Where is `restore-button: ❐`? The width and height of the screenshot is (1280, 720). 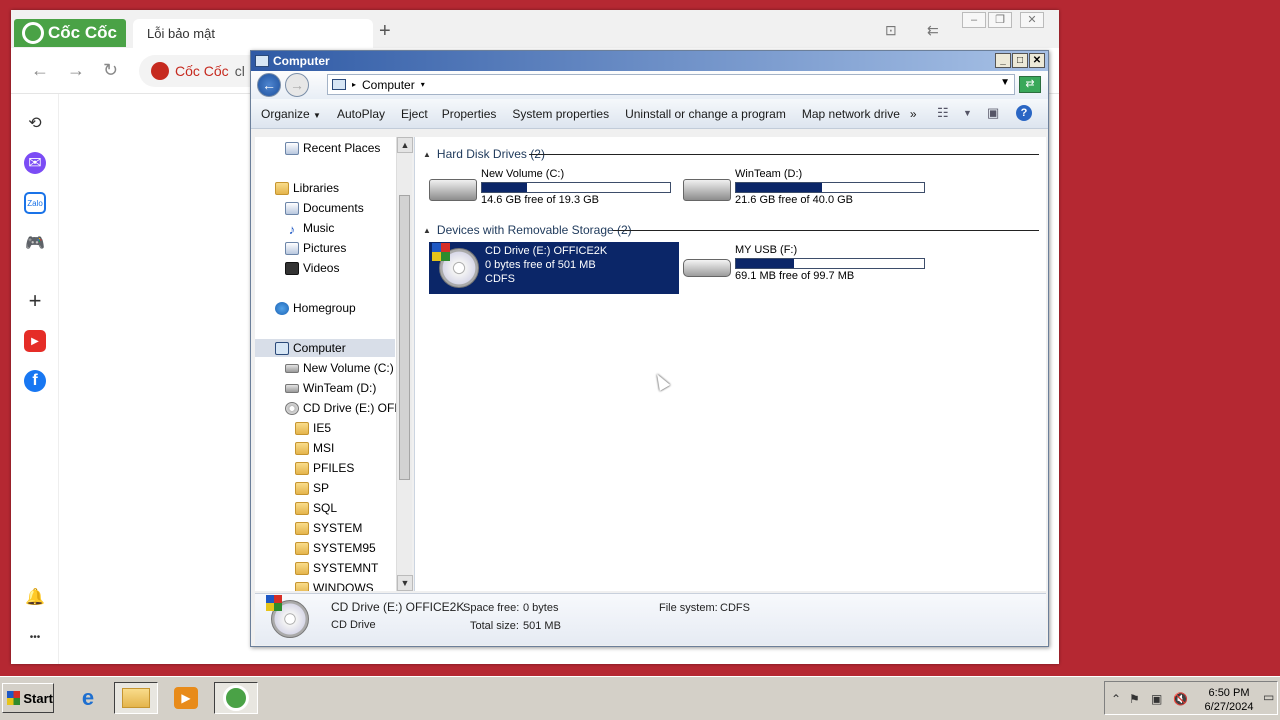
restore-button: ❐ is located at coordinates (1000, 20).